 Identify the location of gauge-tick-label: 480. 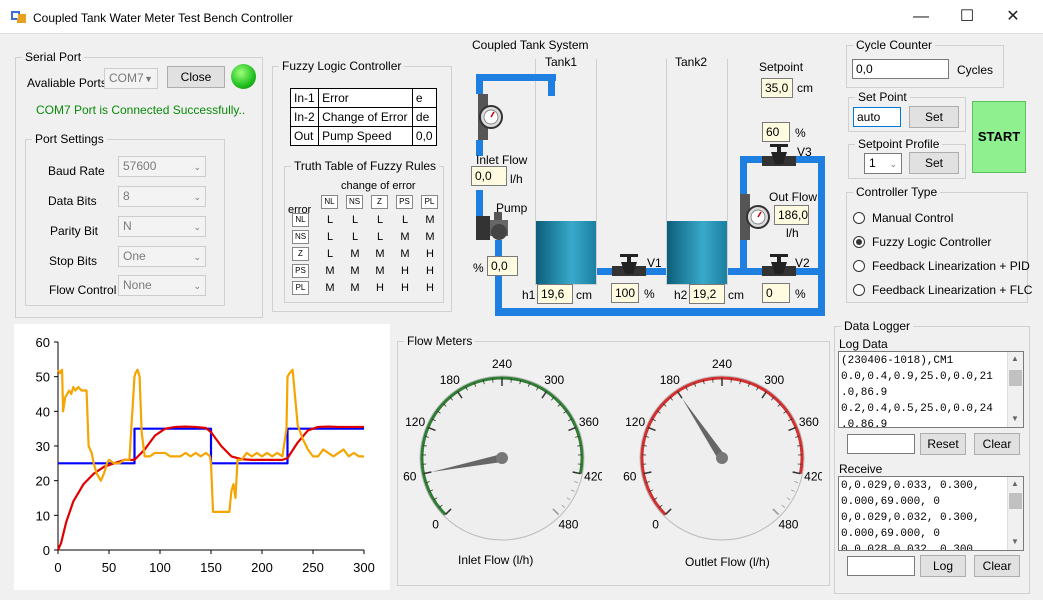
(788, 524).